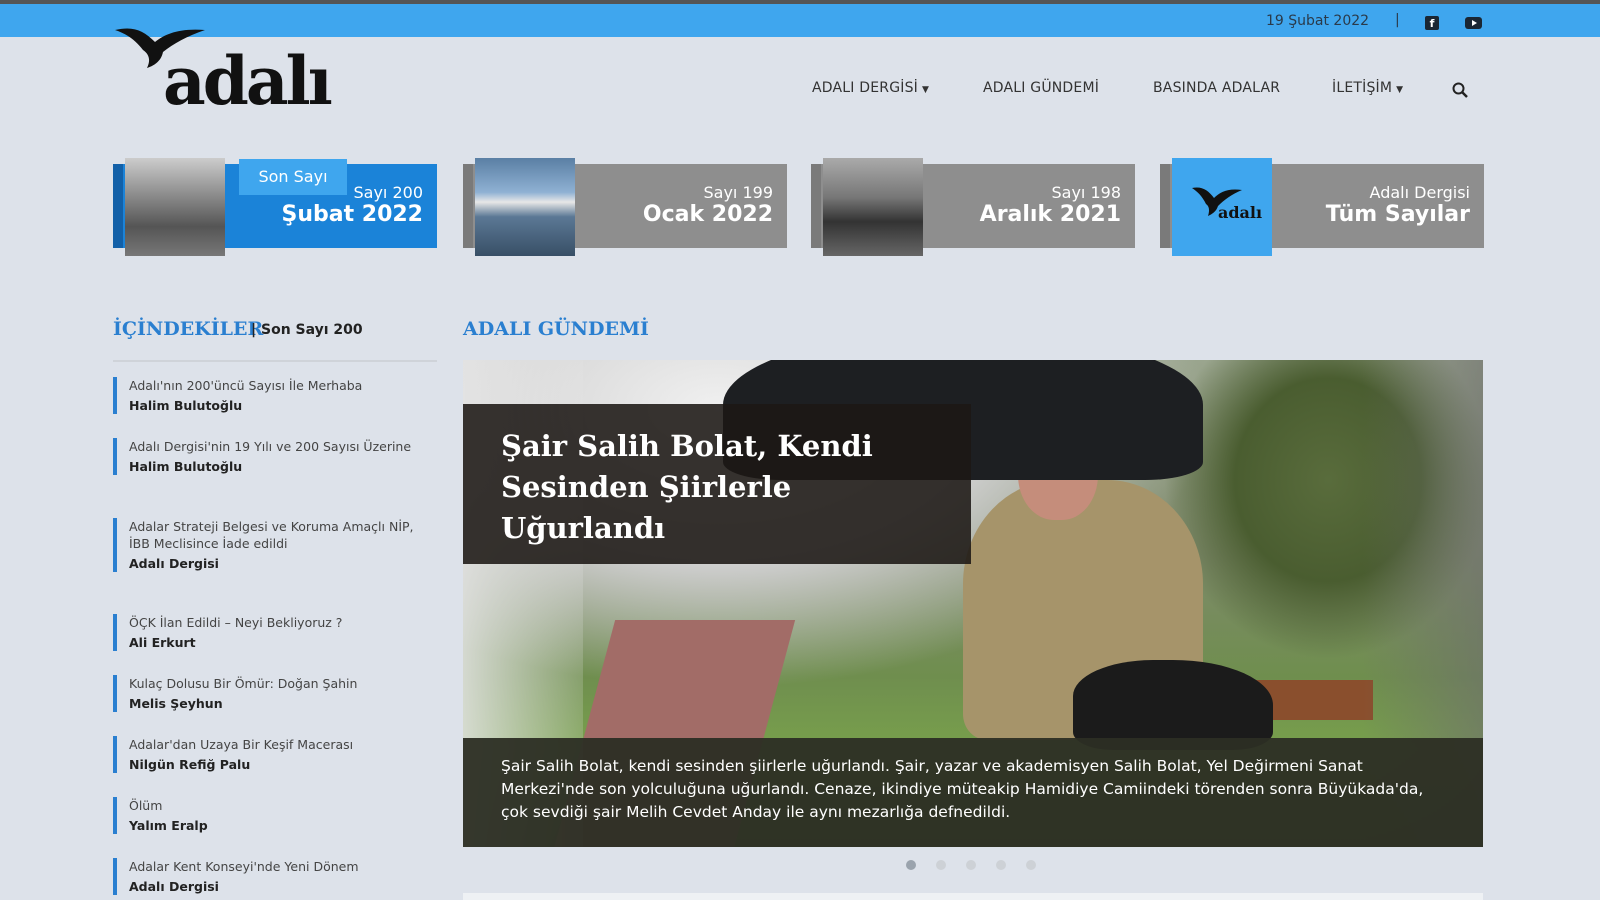 The width and height of the screenshot is (1600, 900). Describe the element at coordinates (236, 622) in the screenshot. I see `toc-item-title: ÖÇK İlan Edildi – Neyi Bekliyoruz ?` at that location.